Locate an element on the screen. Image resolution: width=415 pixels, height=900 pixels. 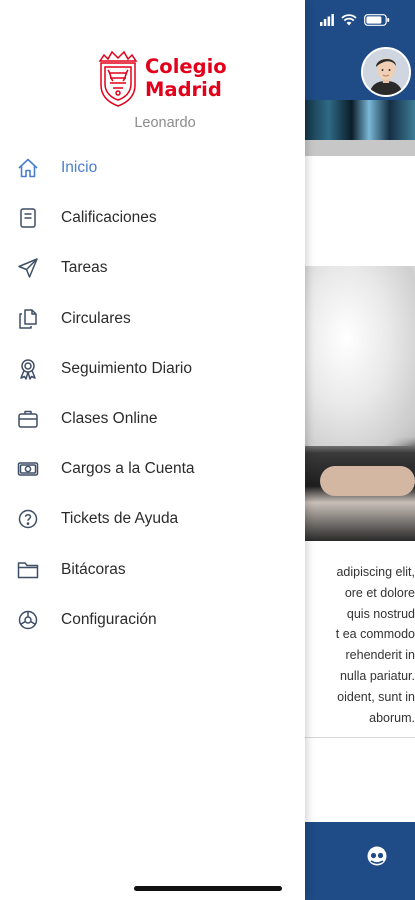
document-icon is located at coordinates (28, 218).